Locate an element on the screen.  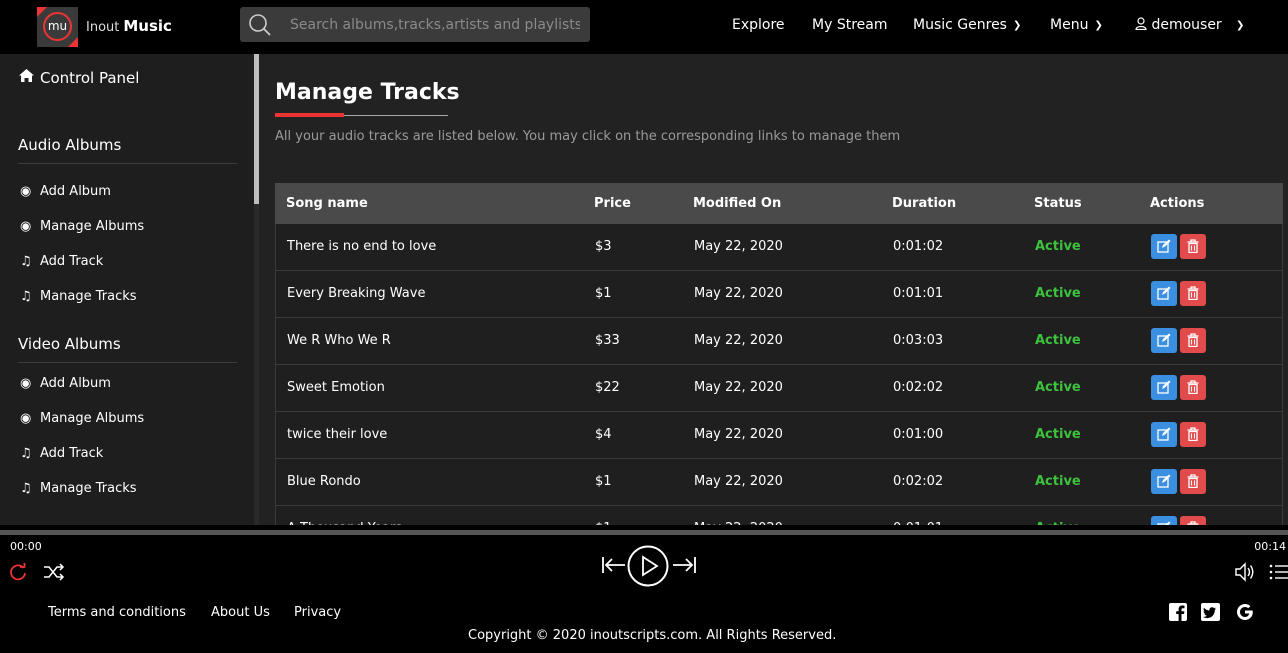
cell-duration: 0:03:03 is located at coordinates (918, 340).